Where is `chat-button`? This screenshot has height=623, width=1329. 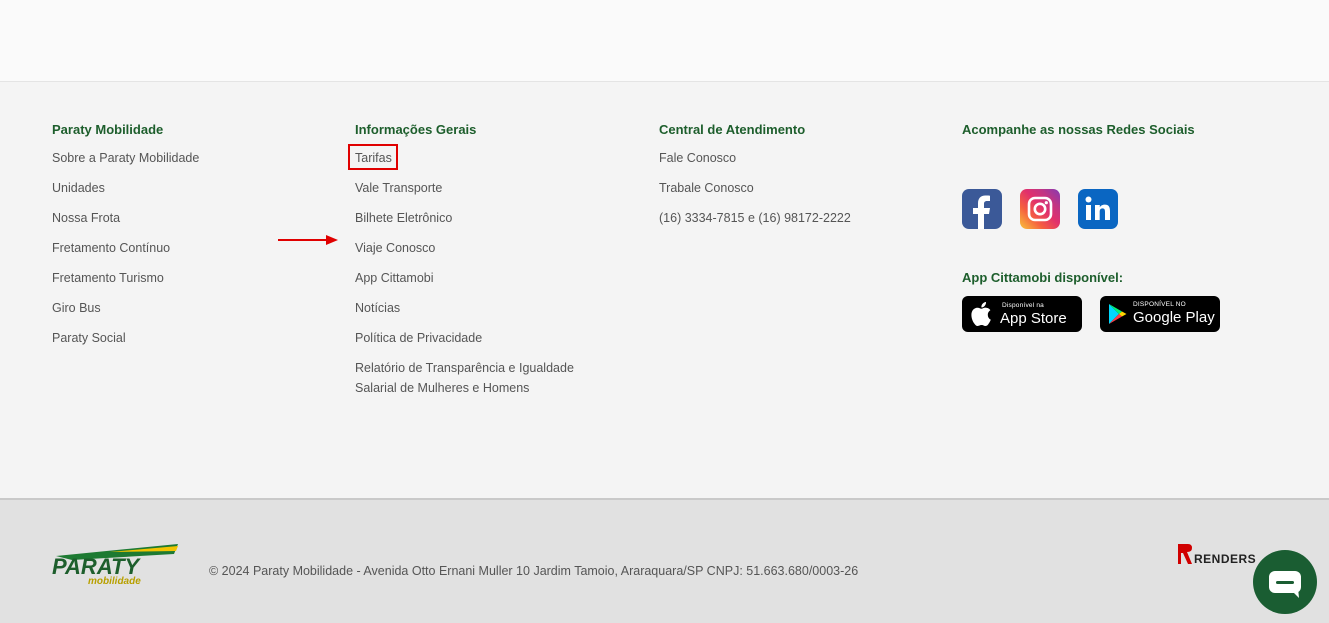
chat-button is located at coordinates (1285, 582).